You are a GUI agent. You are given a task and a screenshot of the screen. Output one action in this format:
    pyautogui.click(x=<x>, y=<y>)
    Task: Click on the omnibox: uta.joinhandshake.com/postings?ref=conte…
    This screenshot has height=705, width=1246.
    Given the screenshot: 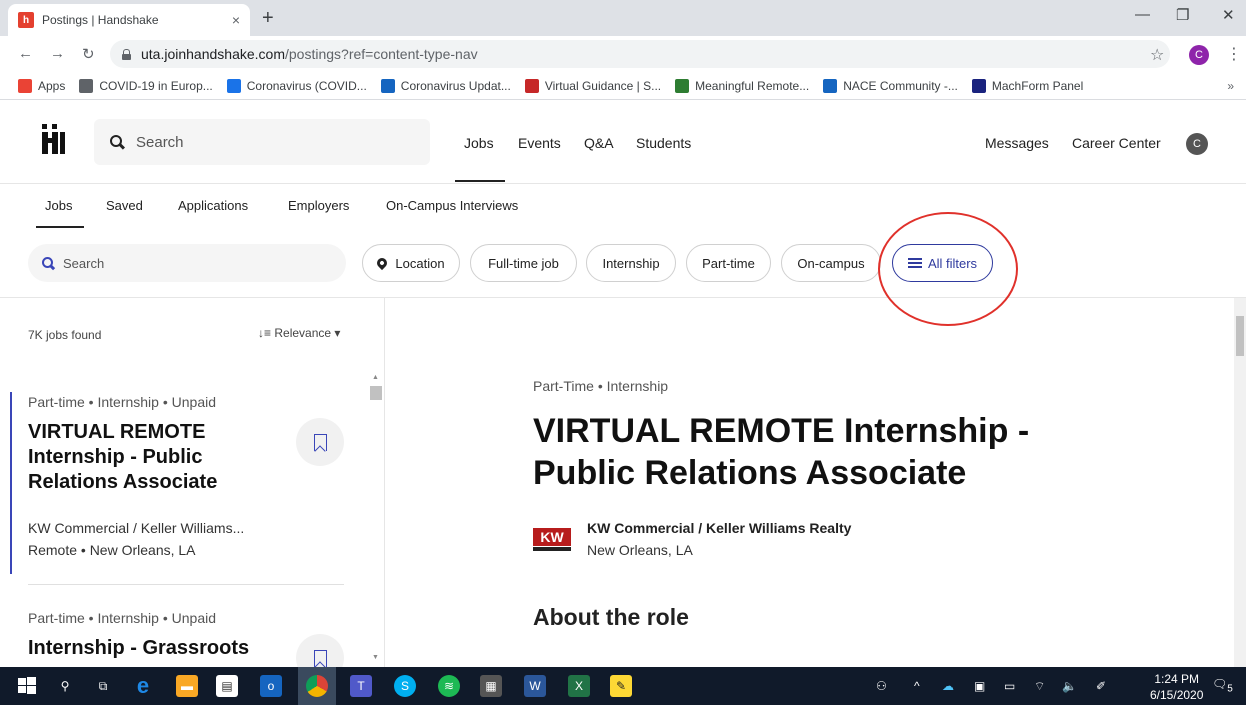 What is the action you would take?
    pyautogui.click(x=640, y=54)
    